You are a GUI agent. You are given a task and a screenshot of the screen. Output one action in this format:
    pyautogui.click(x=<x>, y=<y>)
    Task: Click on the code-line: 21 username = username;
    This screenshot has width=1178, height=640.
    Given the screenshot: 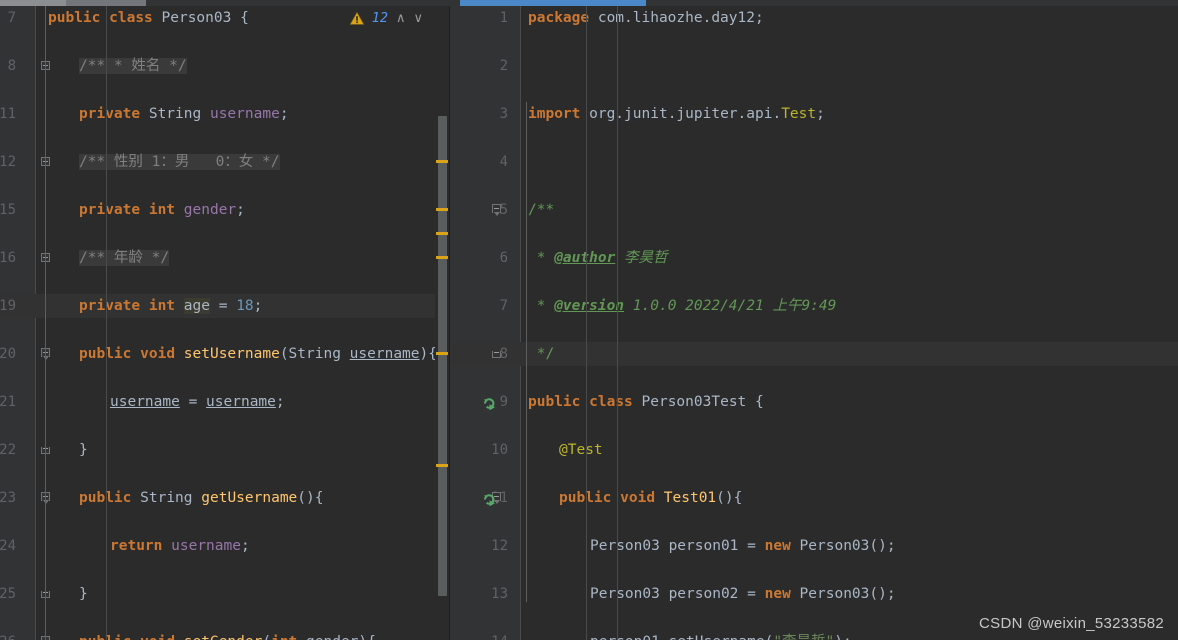 What is the action you would take?
    pyautogui.click(x=224, y=402)
    